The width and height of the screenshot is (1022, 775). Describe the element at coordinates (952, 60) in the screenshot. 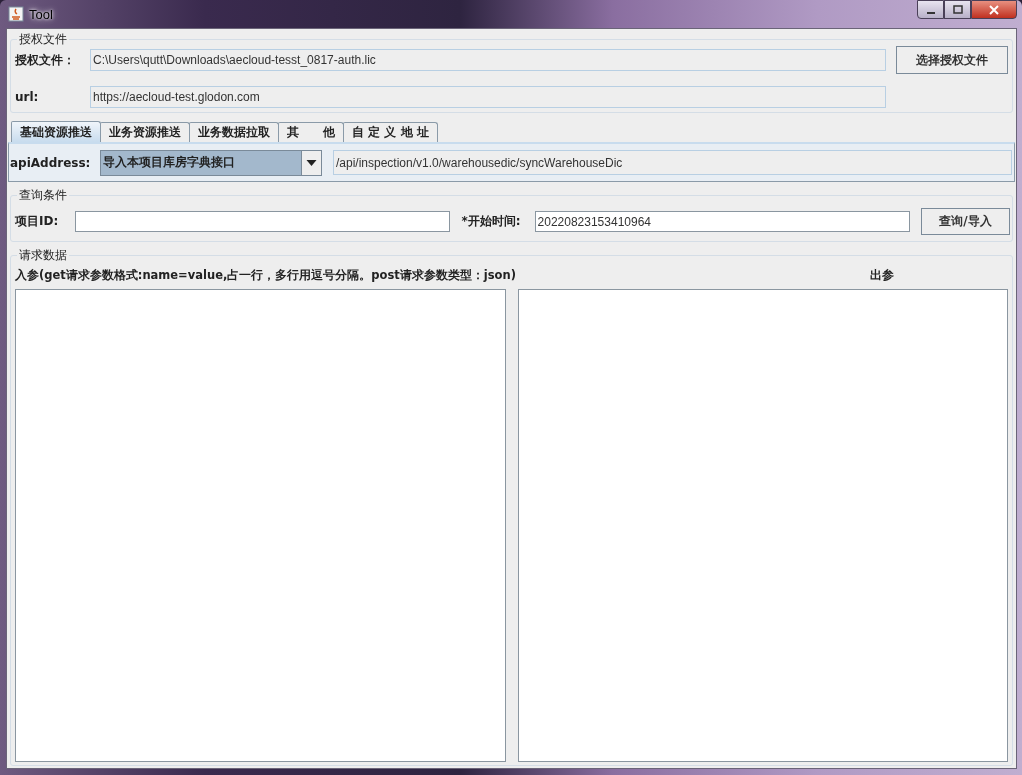

I see `choose-file-button: 选择授权文件` at that location.